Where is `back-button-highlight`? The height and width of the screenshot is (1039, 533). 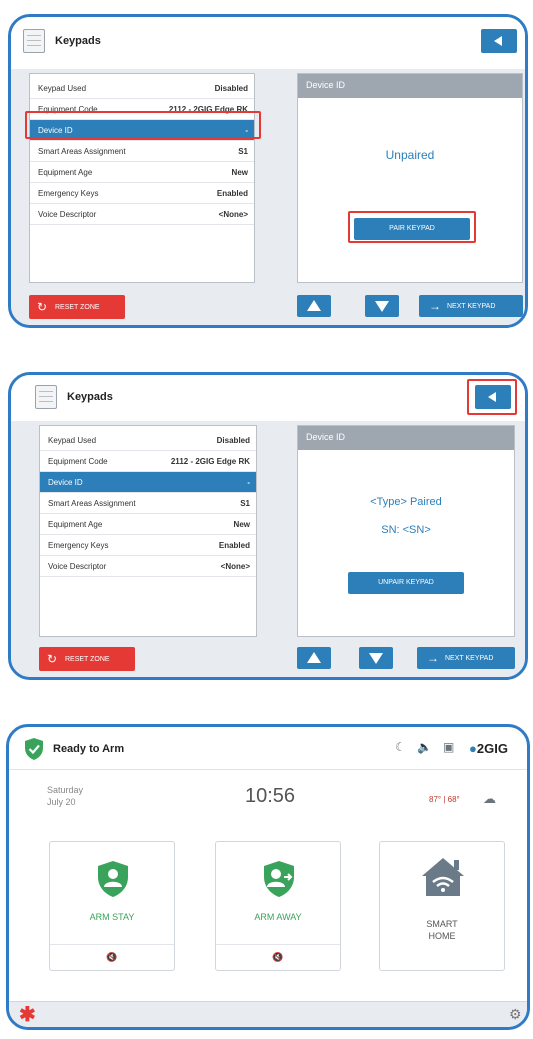 back-button-highlight is located at coordinates (492, 397).